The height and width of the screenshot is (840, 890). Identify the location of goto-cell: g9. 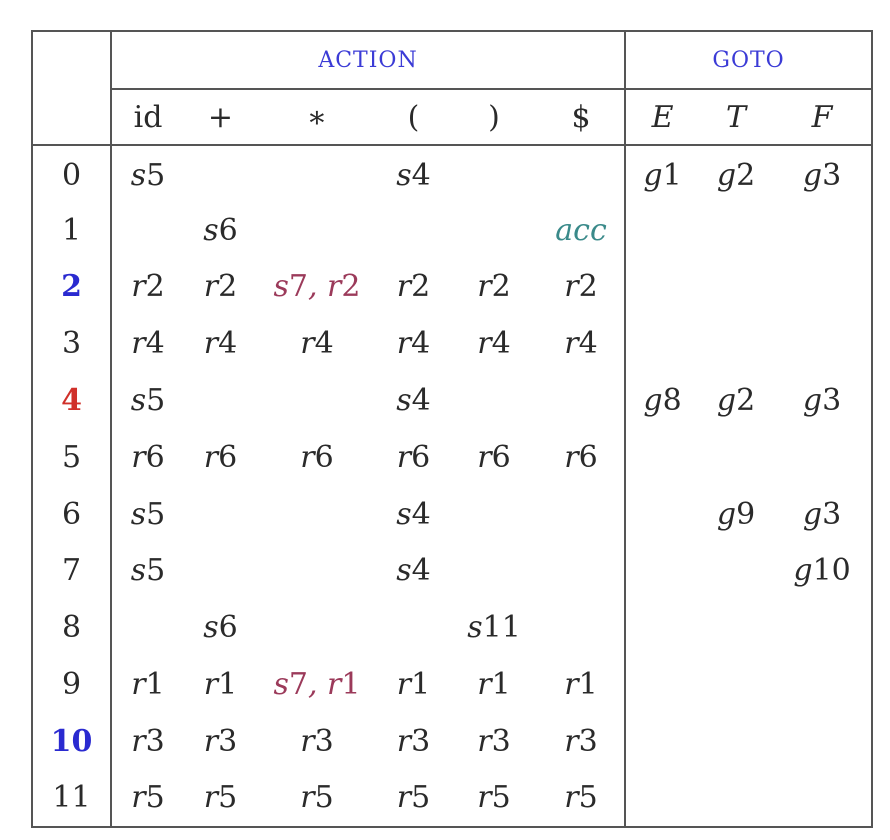
(736, 514).